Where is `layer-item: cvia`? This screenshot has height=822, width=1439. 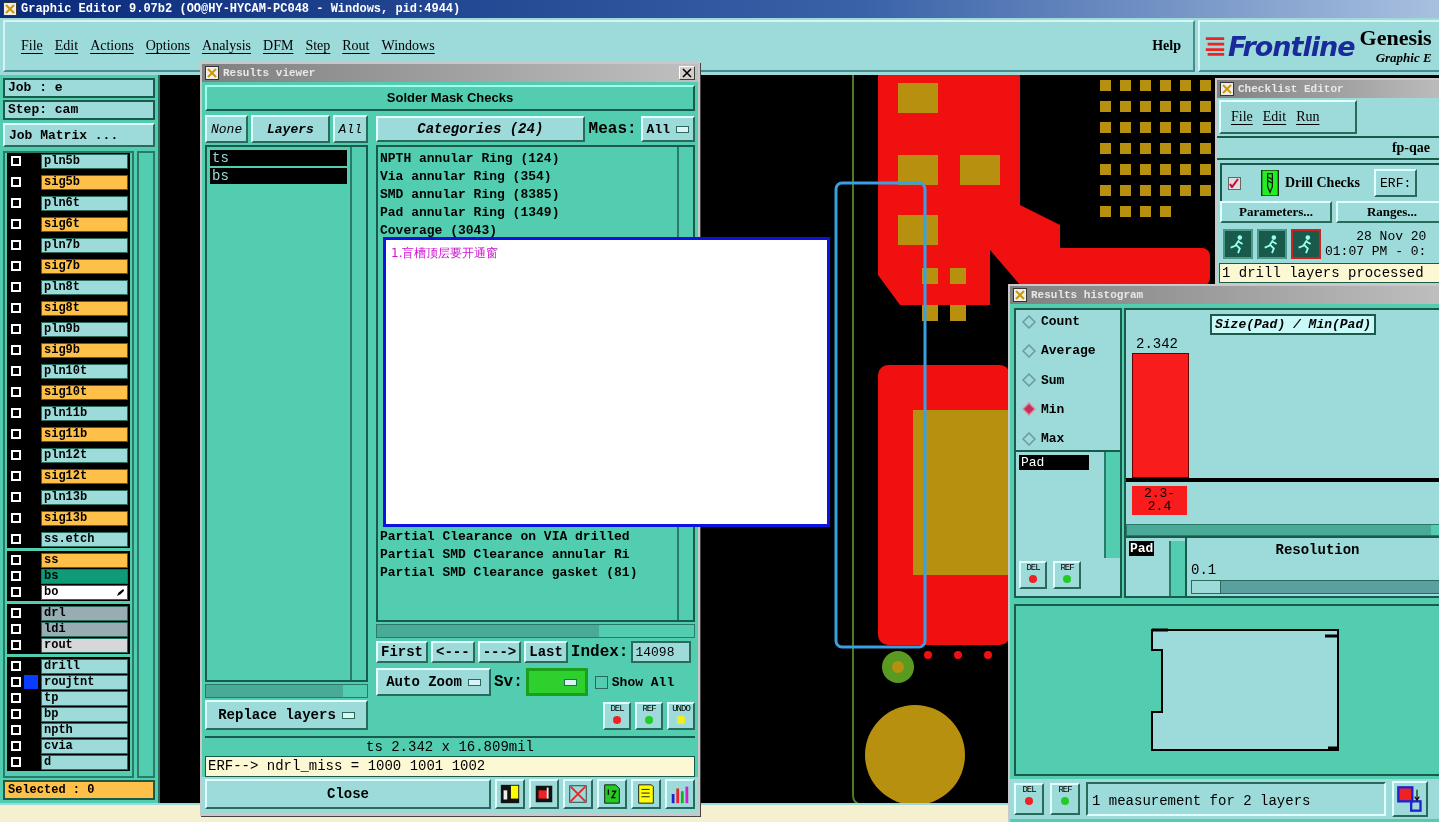 layer-item: cvia is located at coordinates (84, 746).